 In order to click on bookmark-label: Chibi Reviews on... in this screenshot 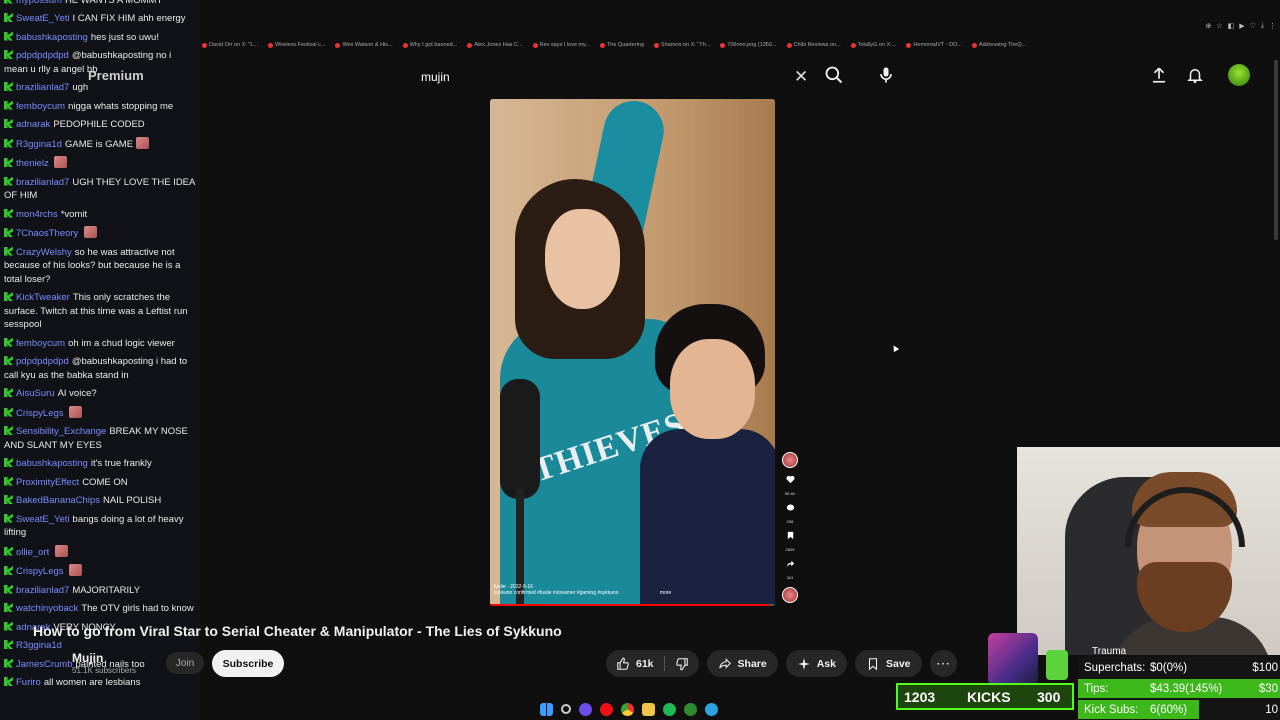, I will do `click(817, 45)`.